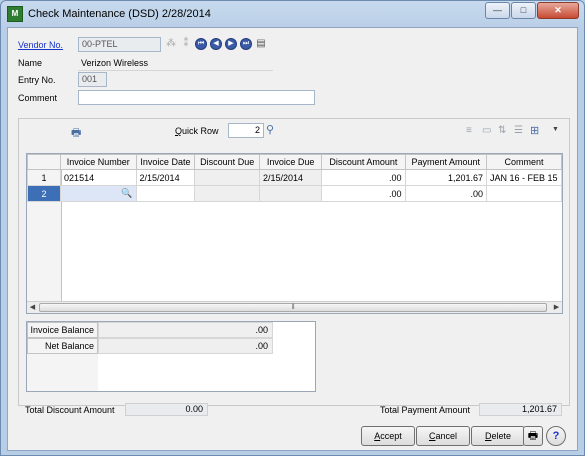 This screenshot has width=585, height=456. I want to click on comment-label: Comment, so click(38, 98).